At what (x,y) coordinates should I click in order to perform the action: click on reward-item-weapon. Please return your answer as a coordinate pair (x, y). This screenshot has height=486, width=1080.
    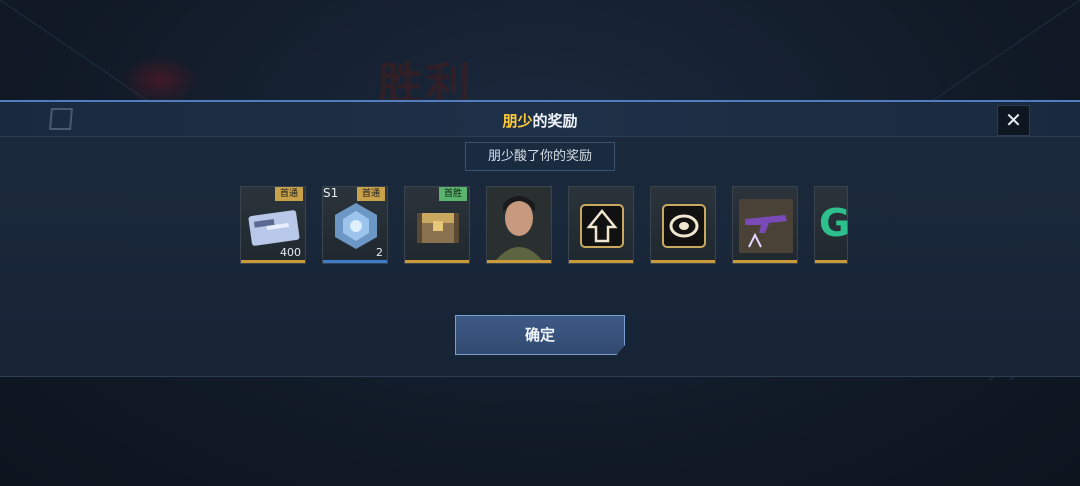
    Looking at the image, I should click on (765, 225).